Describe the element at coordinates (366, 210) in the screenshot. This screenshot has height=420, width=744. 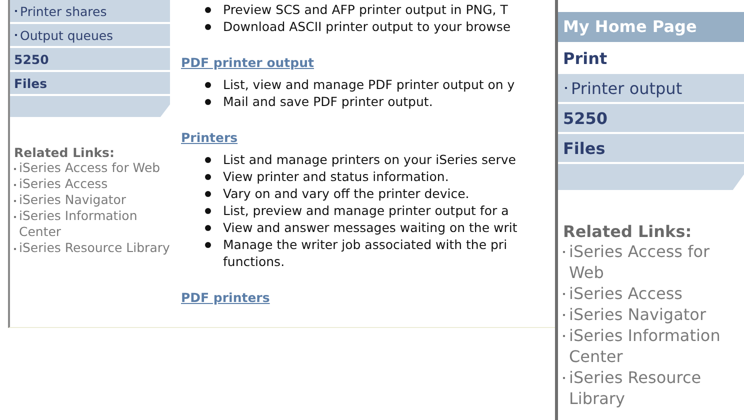
I see `bullet-text: List, preview and manage printer output for a` at that location.